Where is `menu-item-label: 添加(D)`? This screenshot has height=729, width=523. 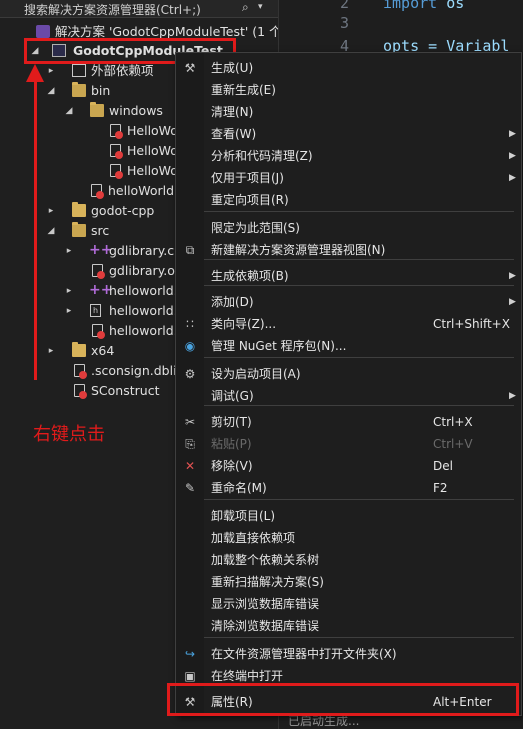 menu-item-label: 添加(D) is located at coordinates (232, 302).